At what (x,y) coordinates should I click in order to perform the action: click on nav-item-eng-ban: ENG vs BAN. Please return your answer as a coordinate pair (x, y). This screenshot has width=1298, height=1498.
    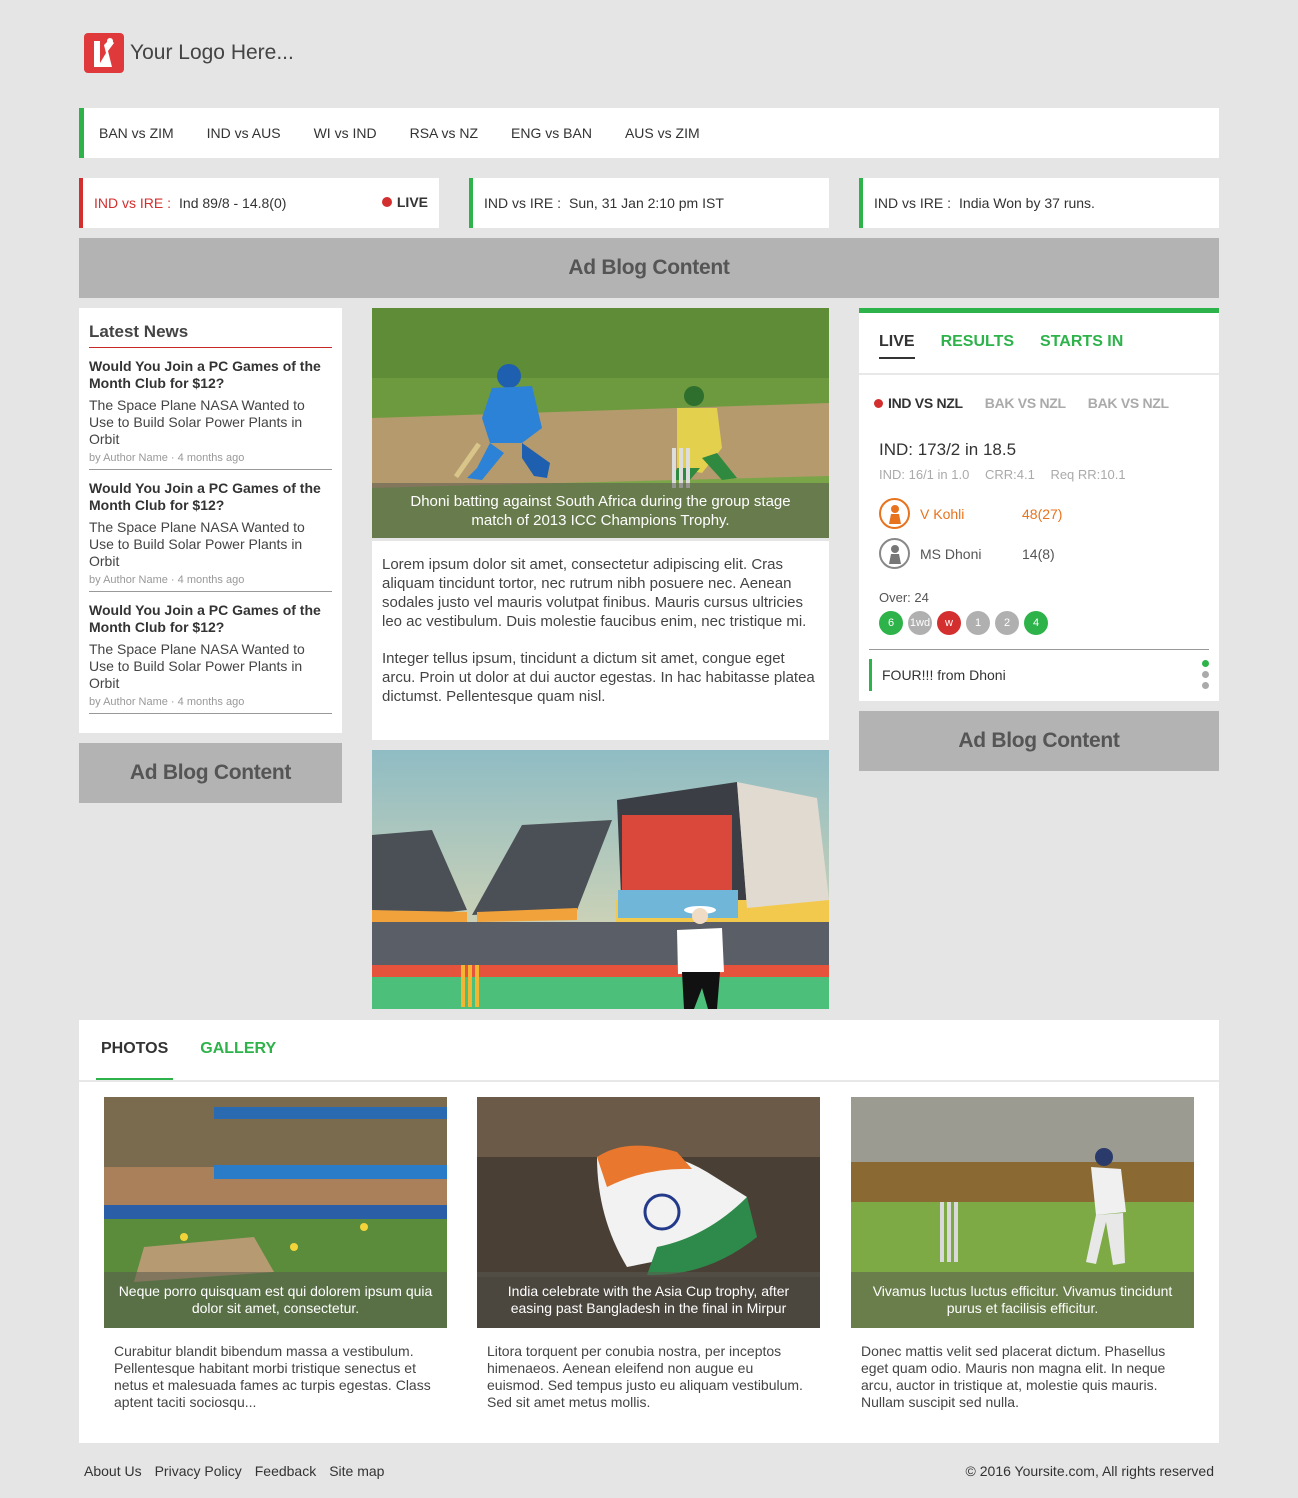
    Looking at the image, I should click on (551, 133).